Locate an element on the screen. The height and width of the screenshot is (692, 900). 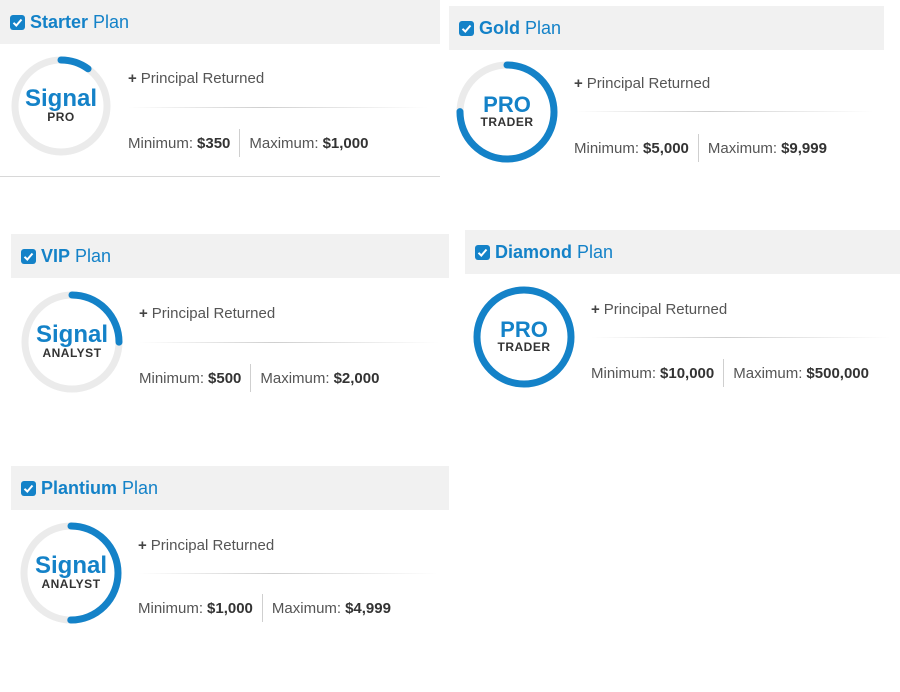
plan-limits: Minimum: $350 Maximum: $1,000 is located at coordinates (248, 143).